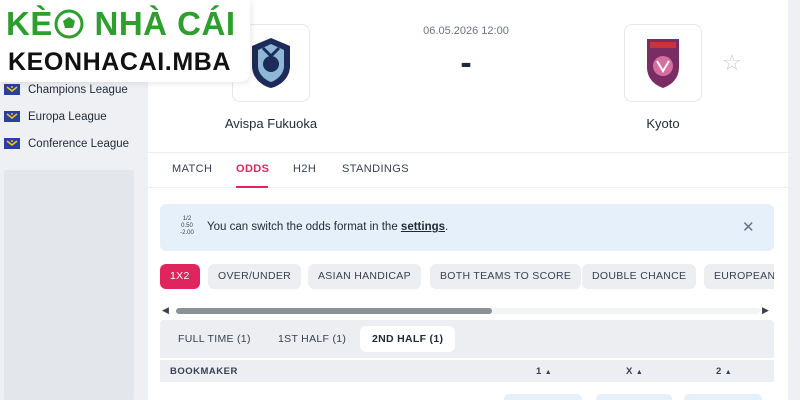 The image size is (800, 400). What do you see at coordinates (639, 276) in the screenshot?
I see `market-double-chance: DOUBLE CHANCE` at bounding box center [639, 276].